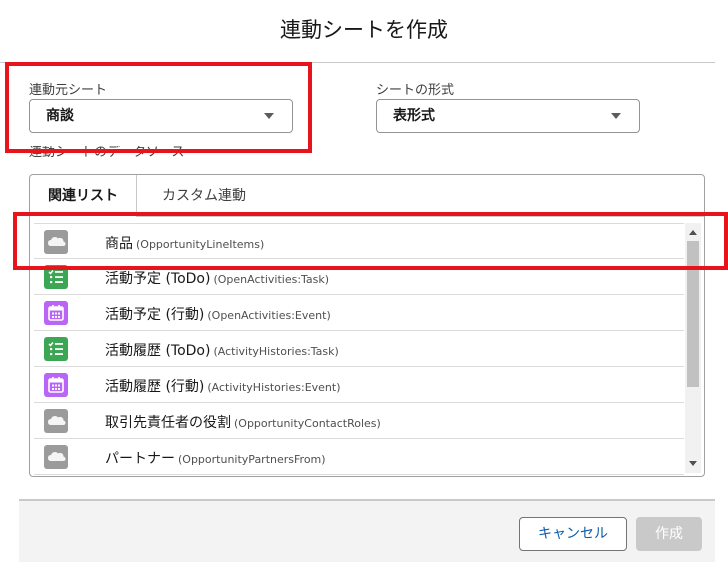 This screenshot has height=562, width=728. I want to click on list-item-api-name: (ActivityHistories:Event), so click(274, 387).